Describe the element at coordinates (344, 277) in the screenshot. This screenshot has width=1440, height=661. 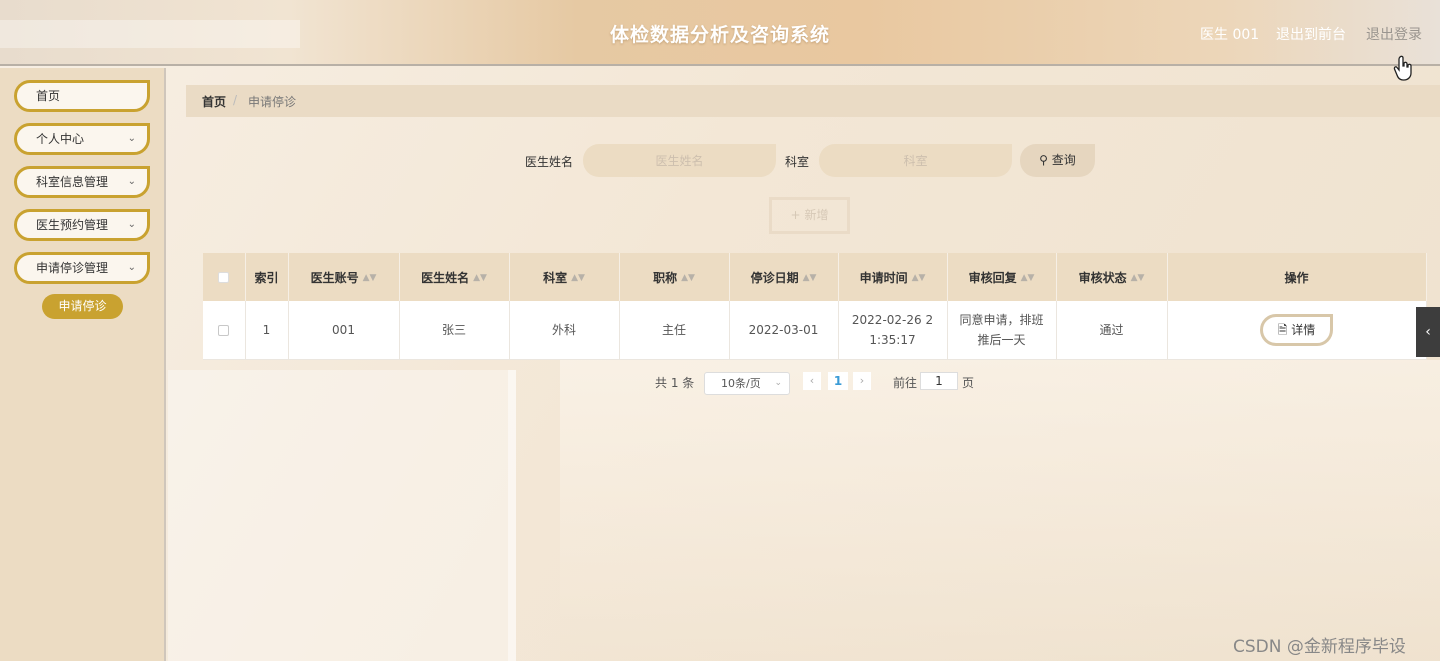
I see `column-header-account: 医生账号 ▲▼` at that location.